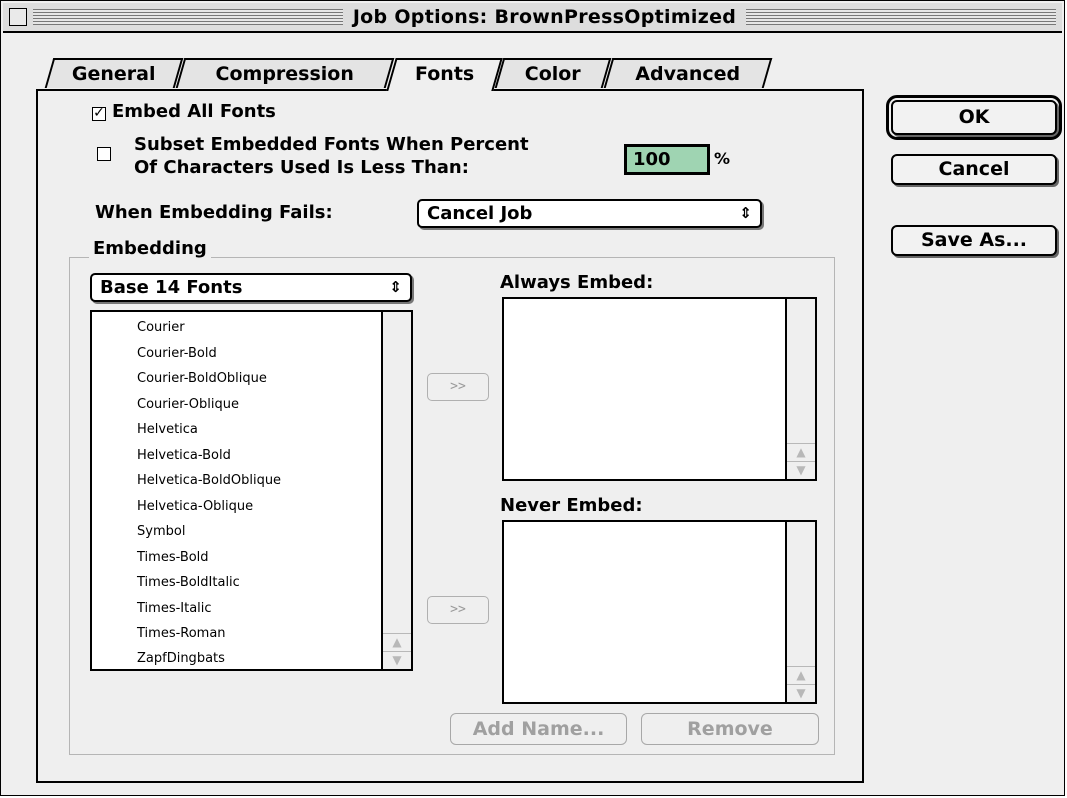  I want to click on tab-label: Advanced, so click(688, 74).